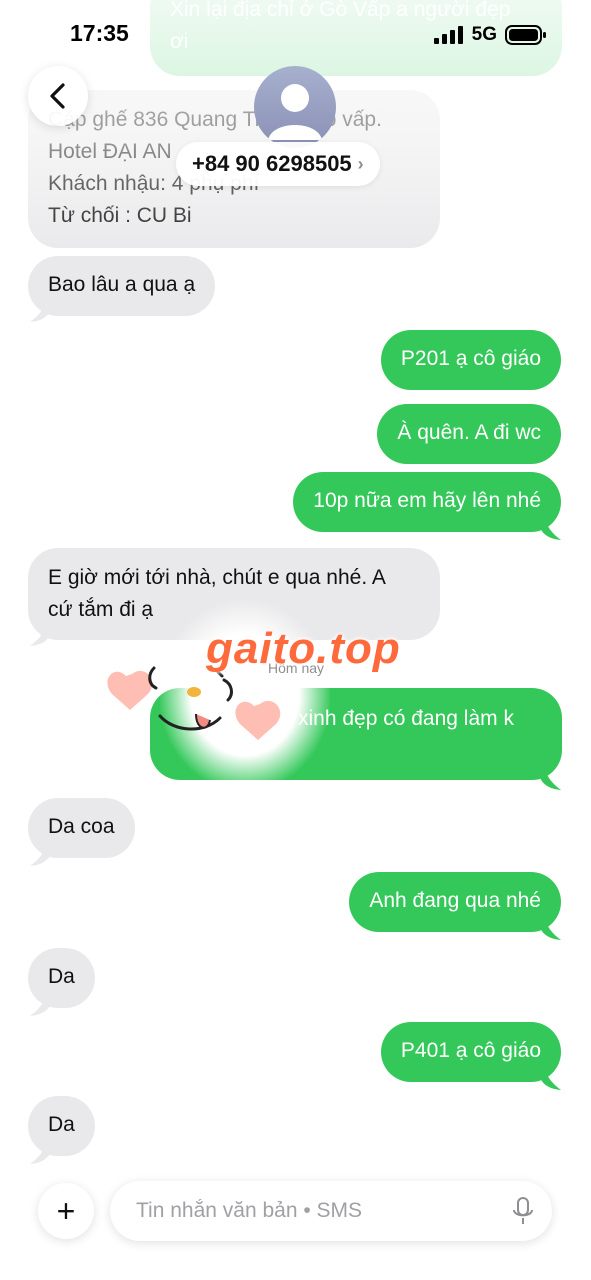 The height and width of the screenshot is (1280, 591). What do you see at coordinates (272, 163) in the screenshot?
I see `contact-number: +84 90 6298505` at bounding box center [272, 163].